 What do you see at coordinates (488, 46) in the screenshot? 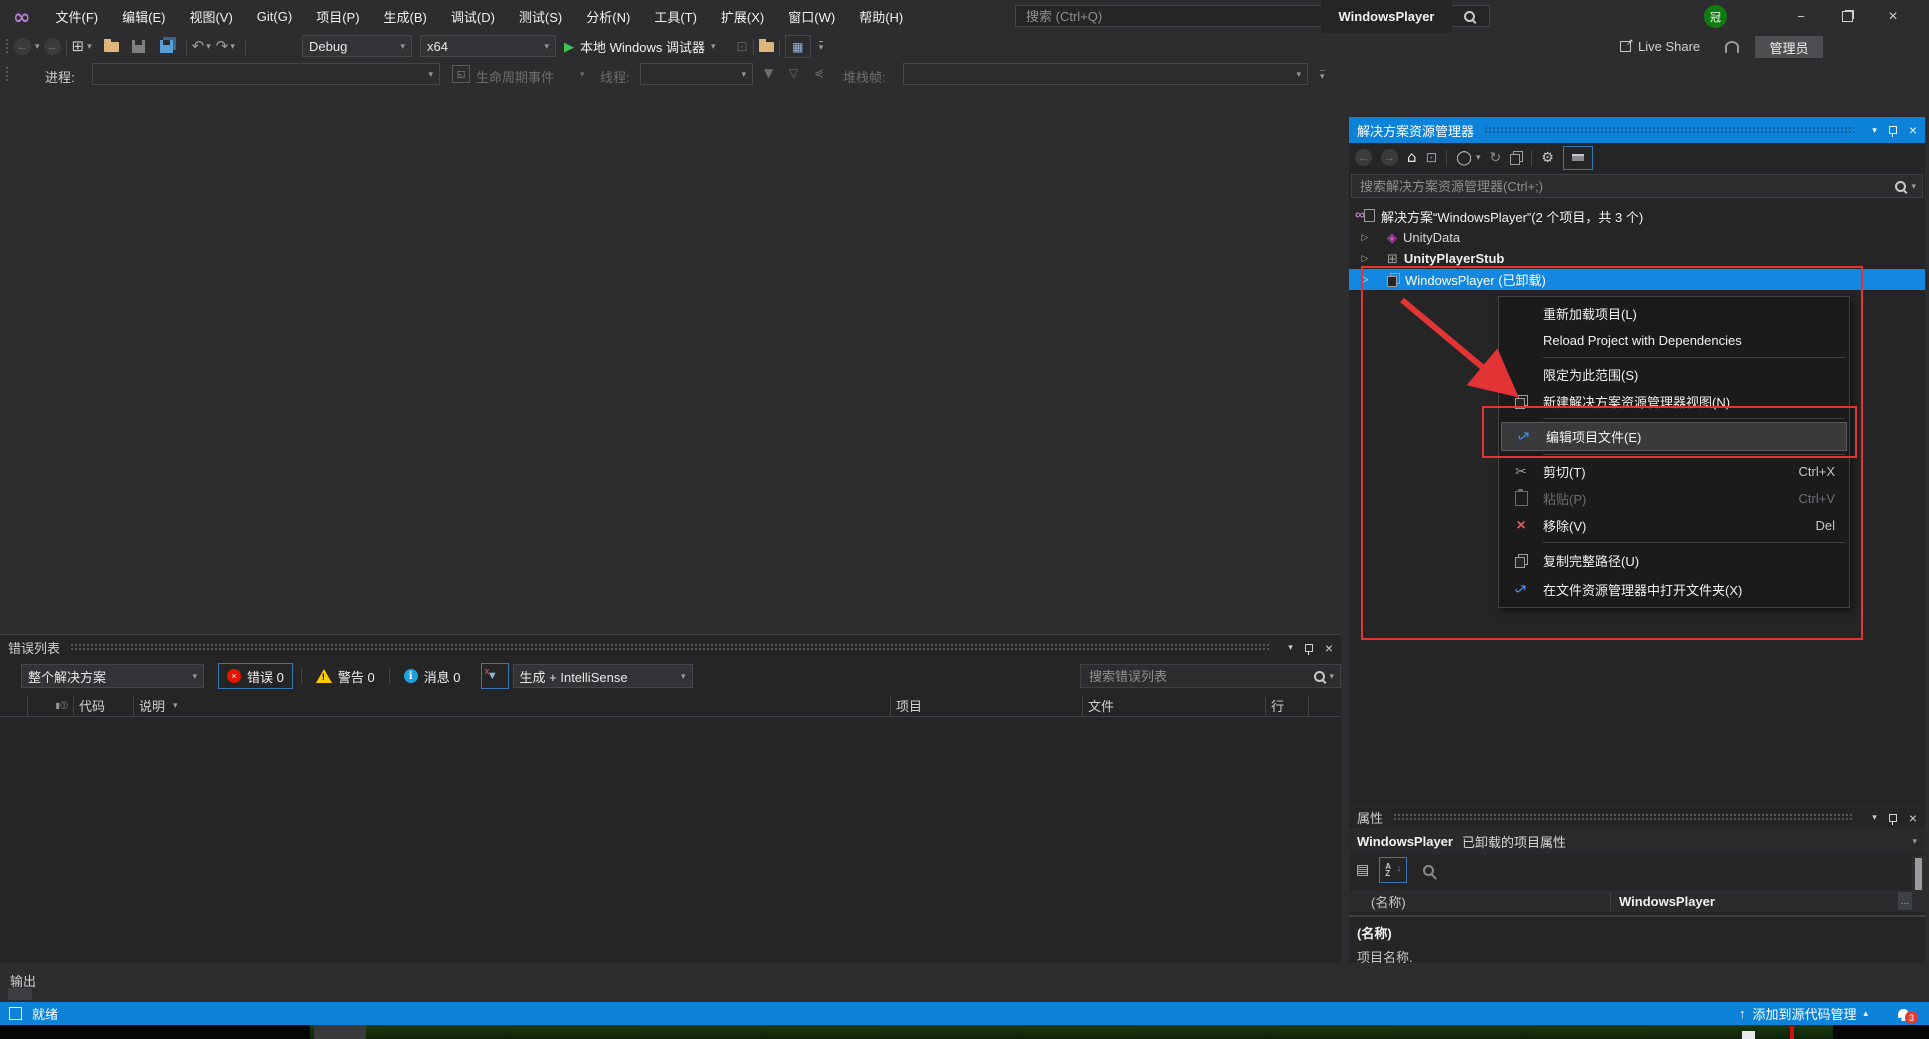
I see `platform-combo: x64 ▾` at bounding box center [488, 46].